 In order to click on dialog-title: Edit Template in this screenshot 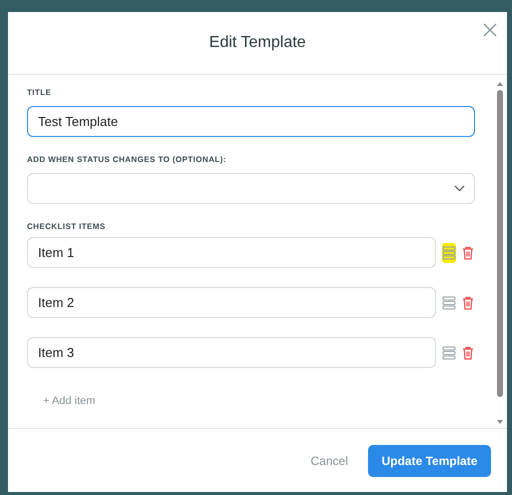, I will do `click(257, 43)`.